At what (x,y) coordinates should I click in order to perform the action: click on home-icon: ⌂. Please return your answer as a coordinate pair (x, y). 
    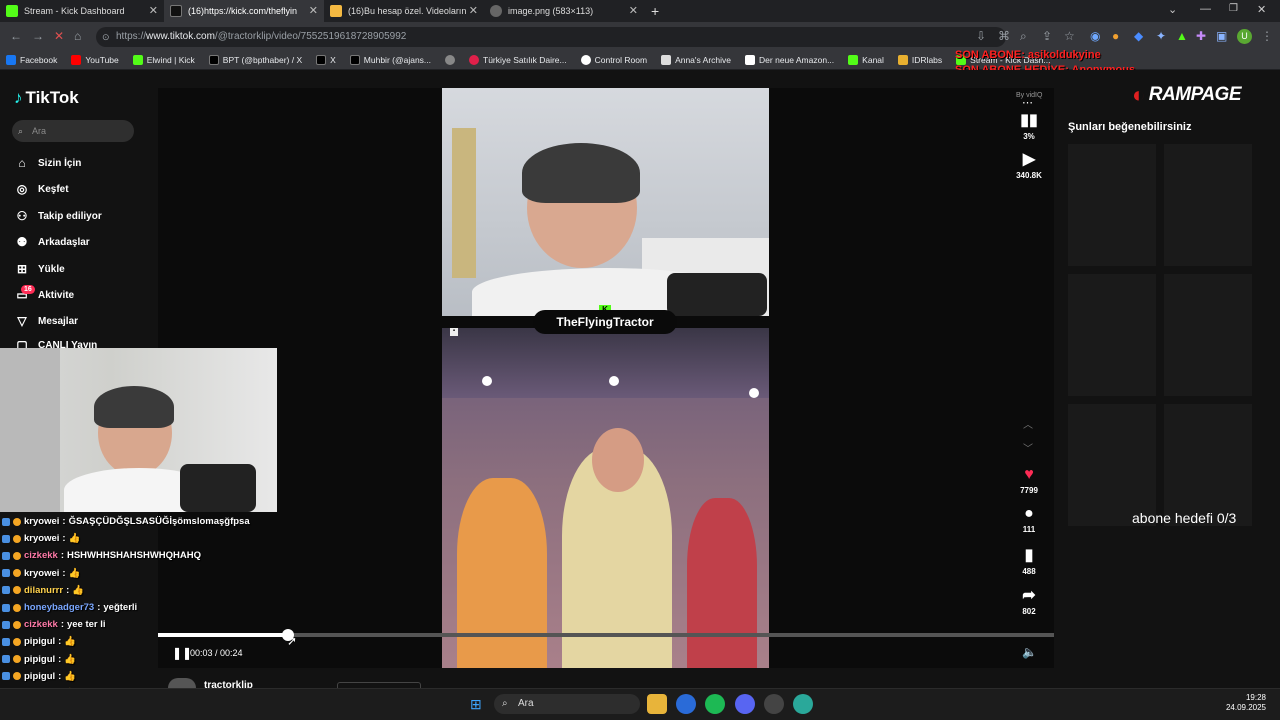
    Looking at the image, I should click on (77, 36).